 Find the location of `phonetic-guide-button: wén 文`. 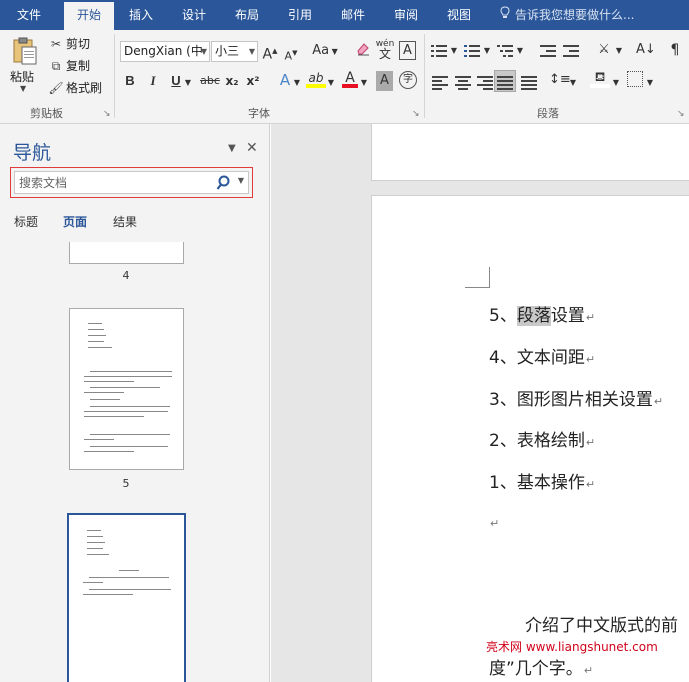

phonetic-guide-button: wén 文 is located at coordinates (385, 49).